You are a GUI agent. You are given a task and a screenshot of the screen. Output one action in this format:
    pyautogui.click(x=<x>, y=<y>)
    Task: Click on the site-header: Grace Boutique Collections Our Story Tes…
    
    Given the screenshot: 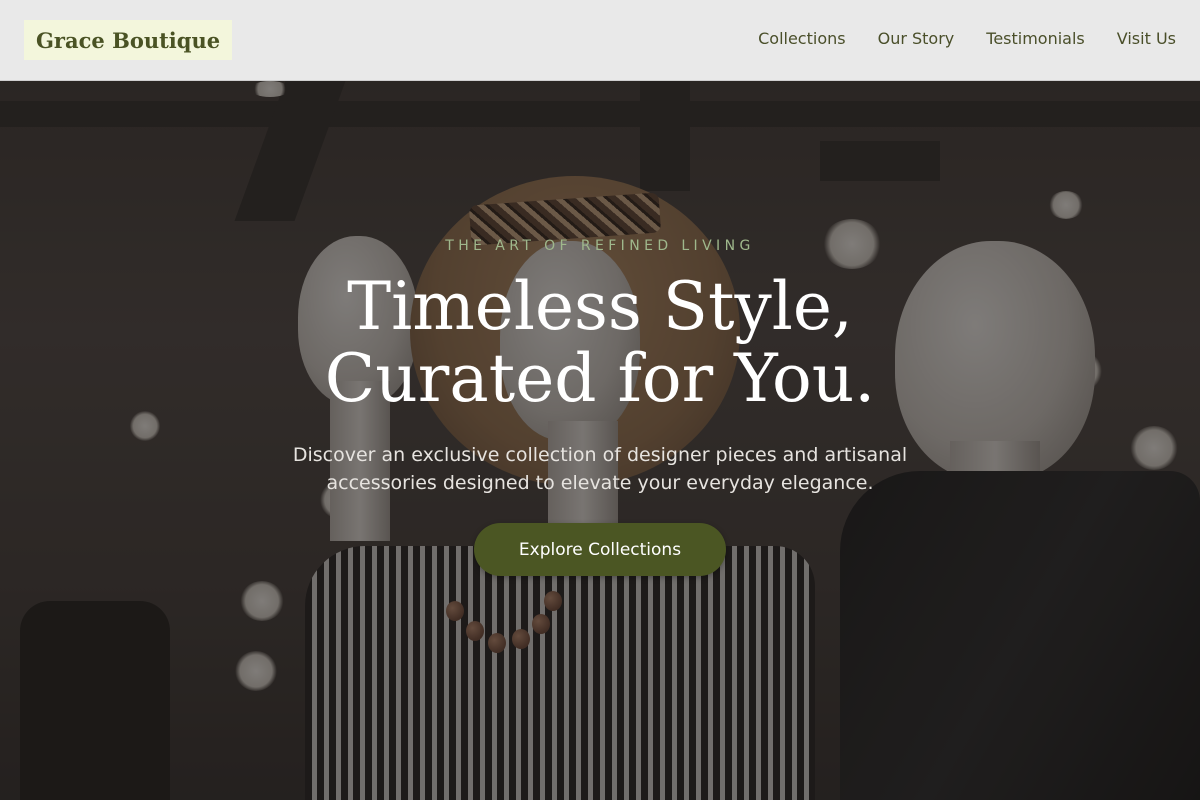 What is the action you would take?
    pyautogui.click(x=600, y=40)
    